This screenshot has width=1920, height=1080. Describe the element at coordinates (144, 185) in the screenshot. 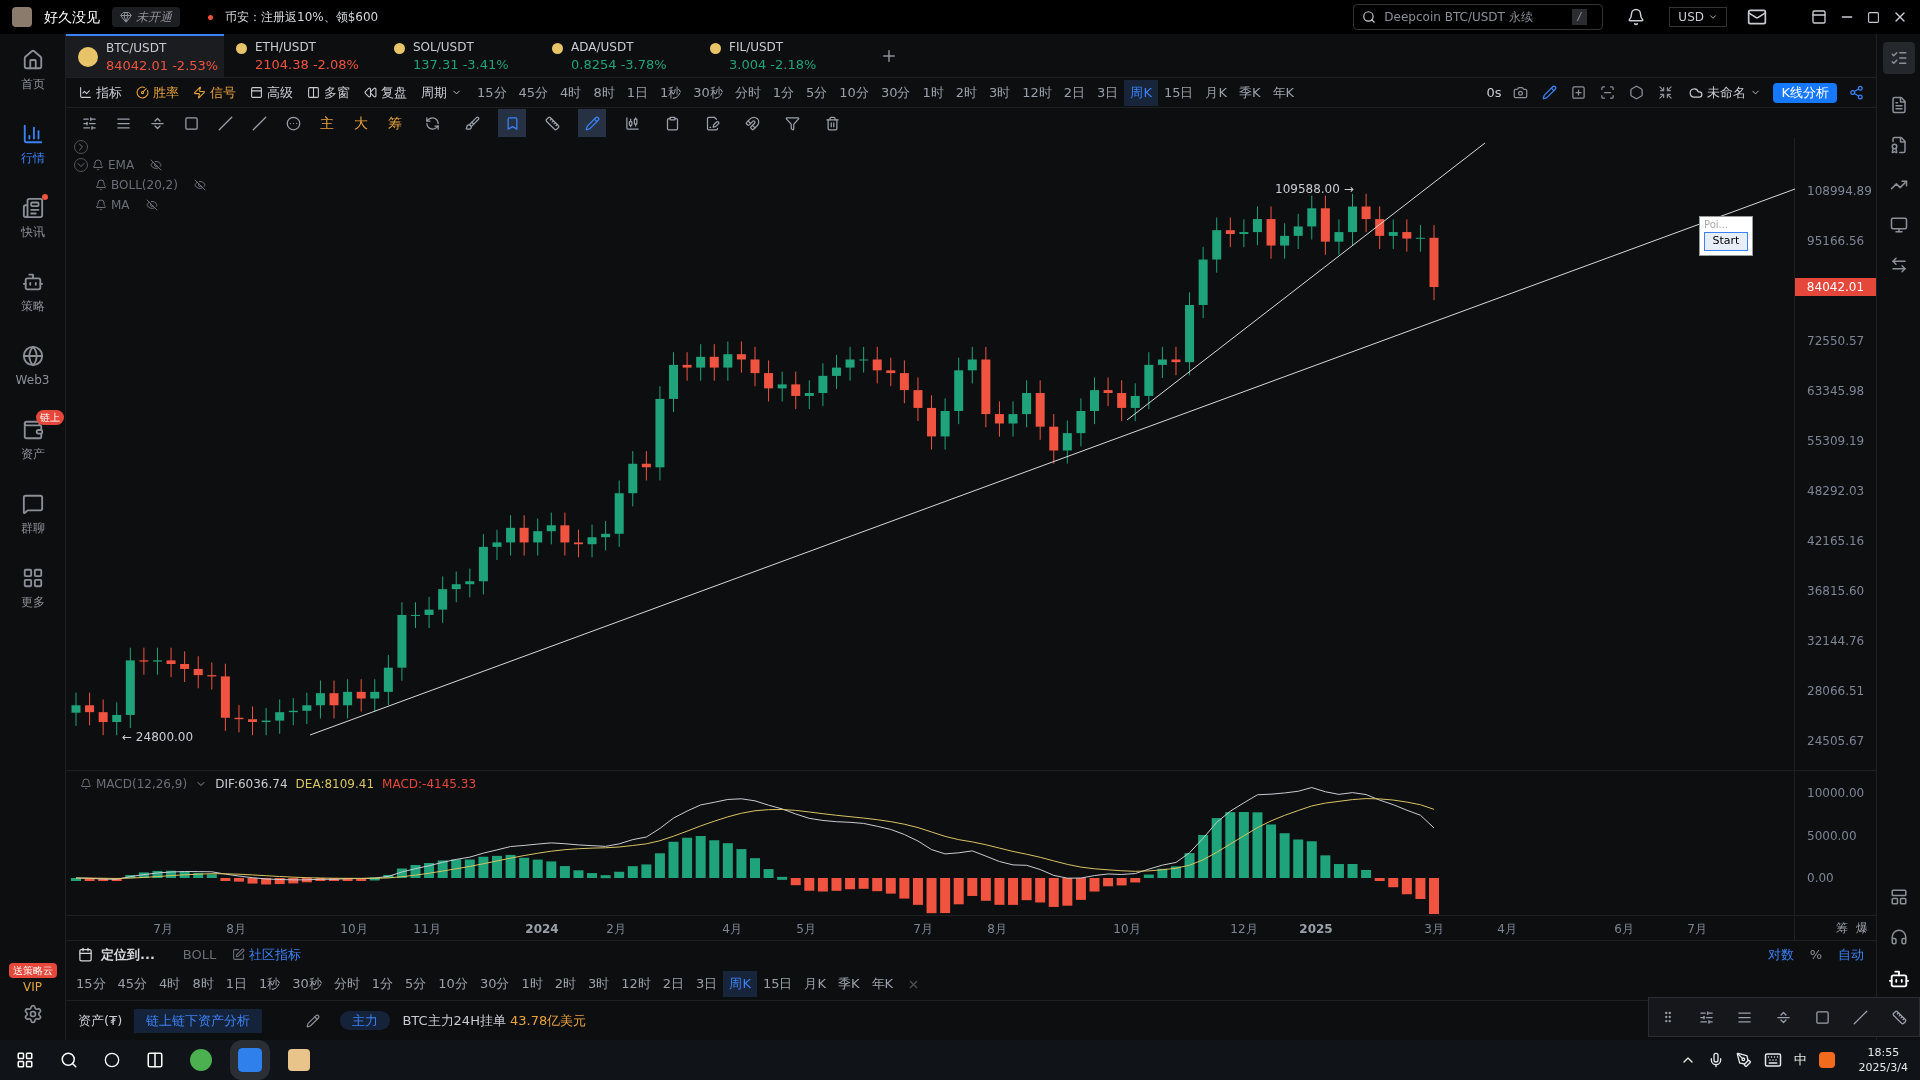

I see `indicator-name: BOLL(20,2)` at that location.